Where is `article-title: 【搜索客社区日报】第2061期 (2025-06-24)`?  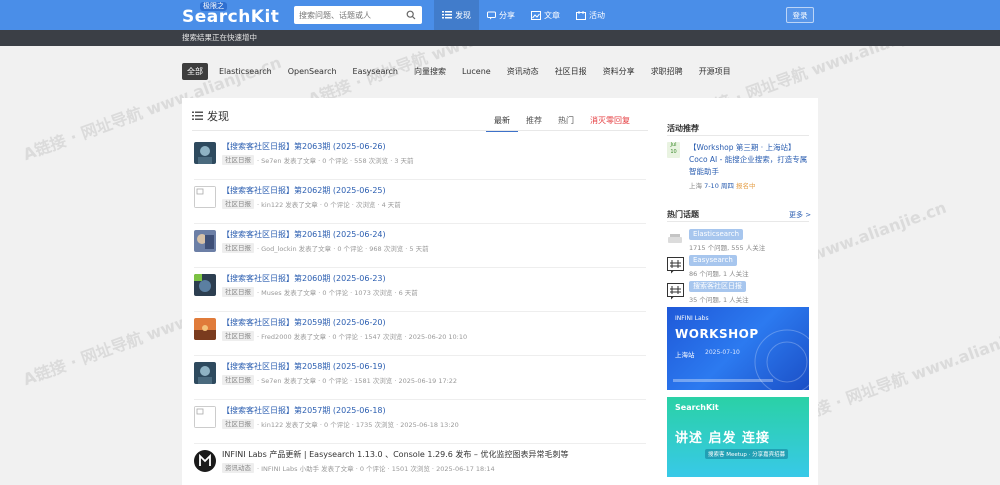
article-title: 【搜索客社区日报】第2061期 (2025-06-24) is located at coordinates (304, 234).